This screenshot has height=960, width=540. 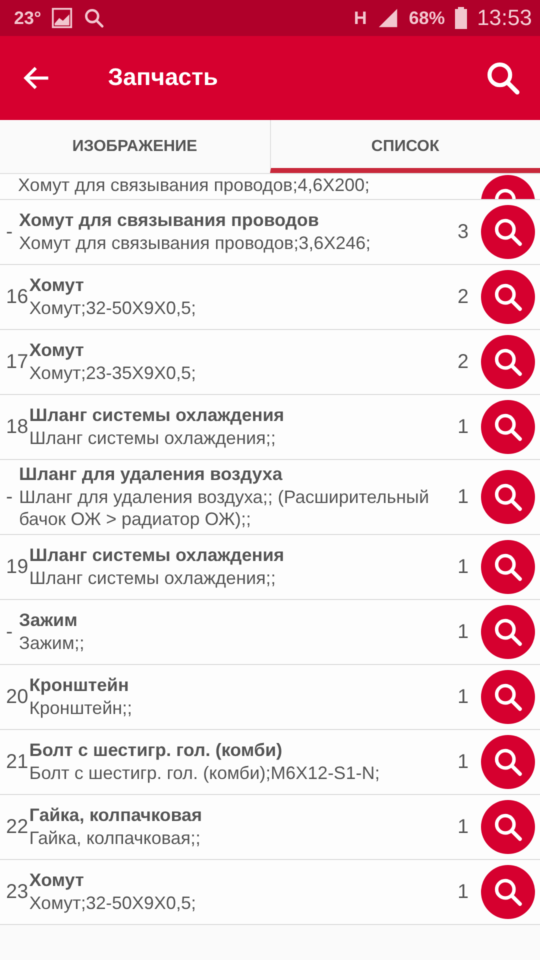 What do you see at coordinates (48, 620) in the screenshot?
I see `part-name: Зажим` at bounding box center [48, 620].